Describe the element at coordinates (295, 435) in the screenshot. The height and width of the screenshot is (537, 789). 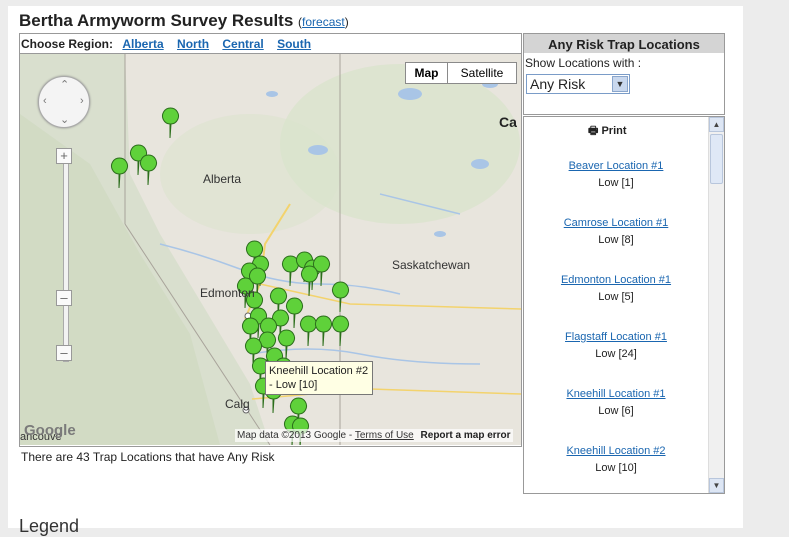
I see `attribution-text: Map data ©2013 Google -` at that location.